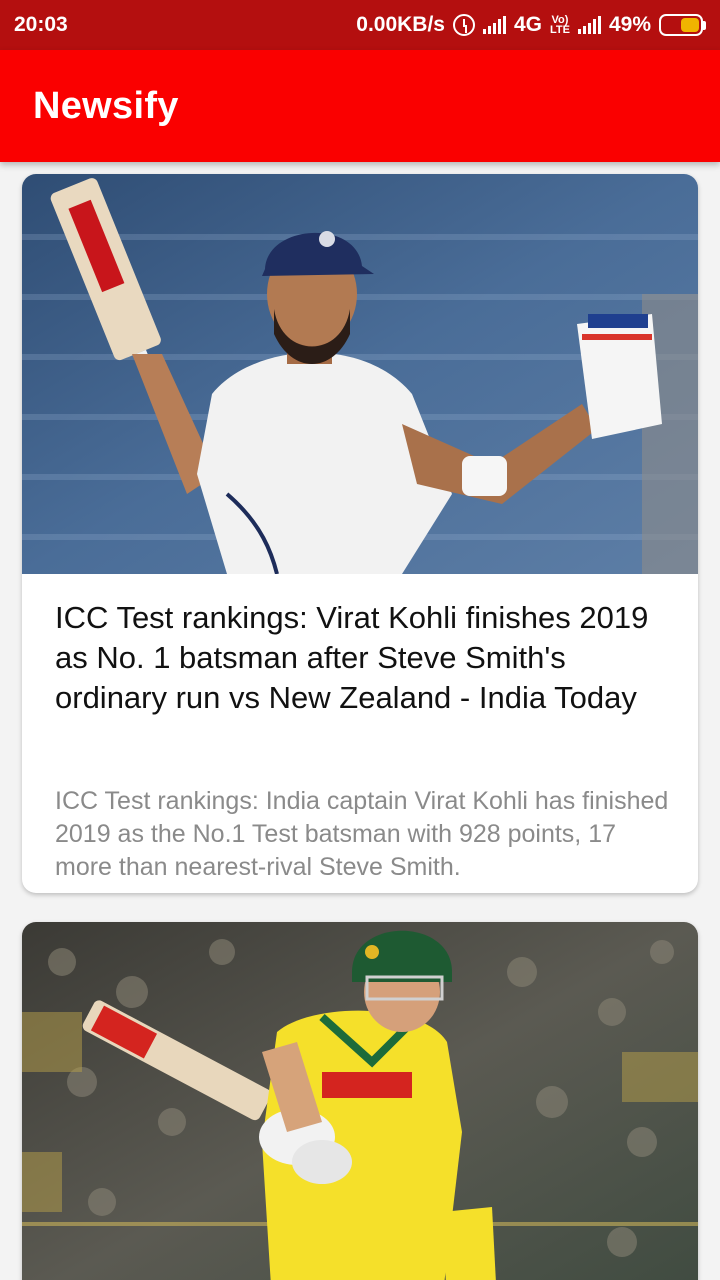  I want to click on signal-icon, so click(494, 25).